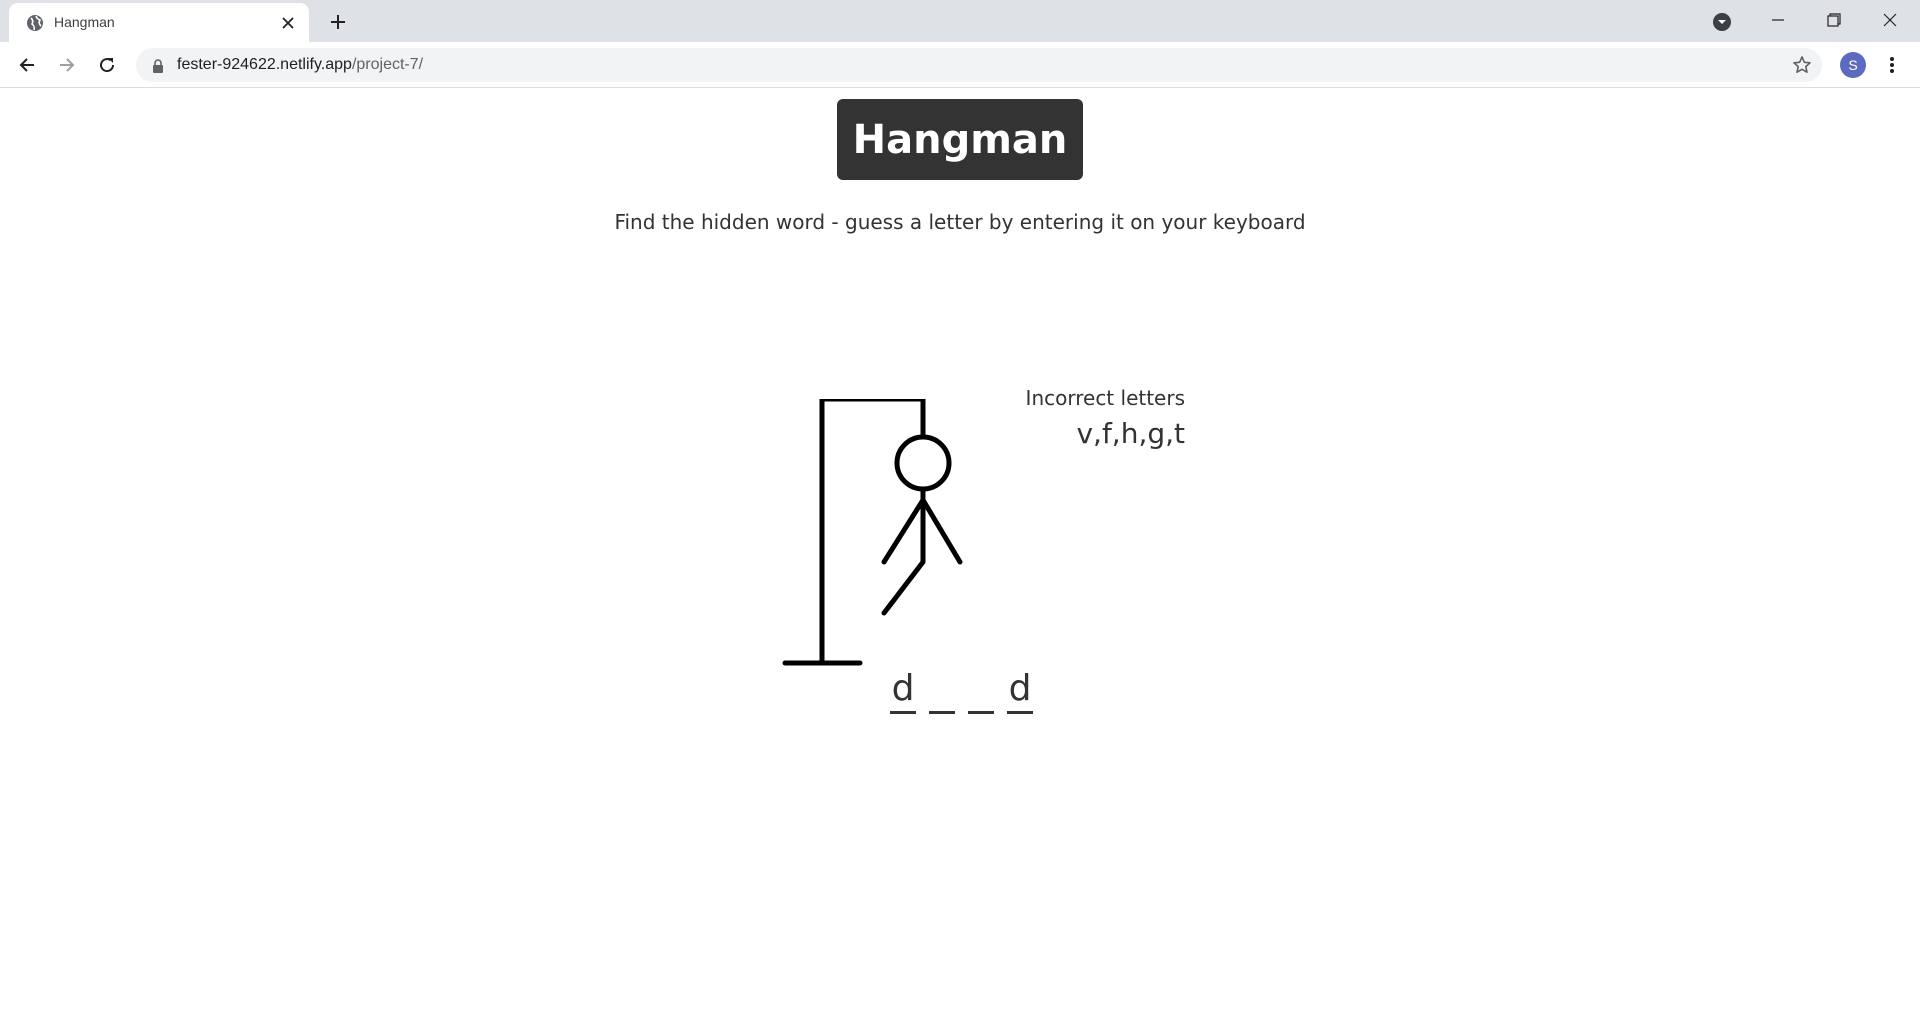  What do you see at coordinates (67, 65) in the screenshot?
I see `forward-arrow-icon` at bounding box center [67, 65].